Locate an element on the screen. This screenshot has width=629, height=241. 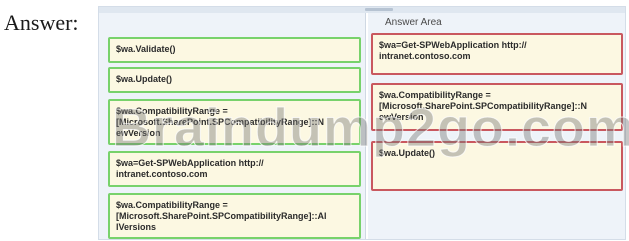
exhibit-top-bar is located at coordinates (362, 10).